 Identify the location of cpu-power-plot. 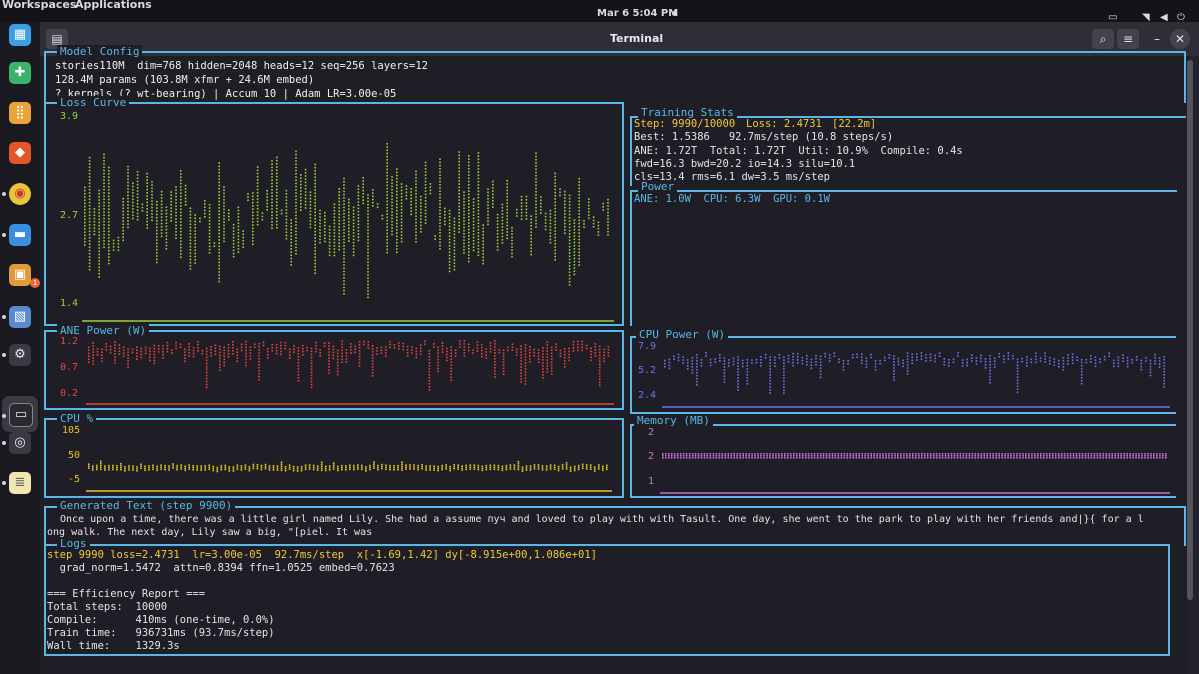
(916, 380).